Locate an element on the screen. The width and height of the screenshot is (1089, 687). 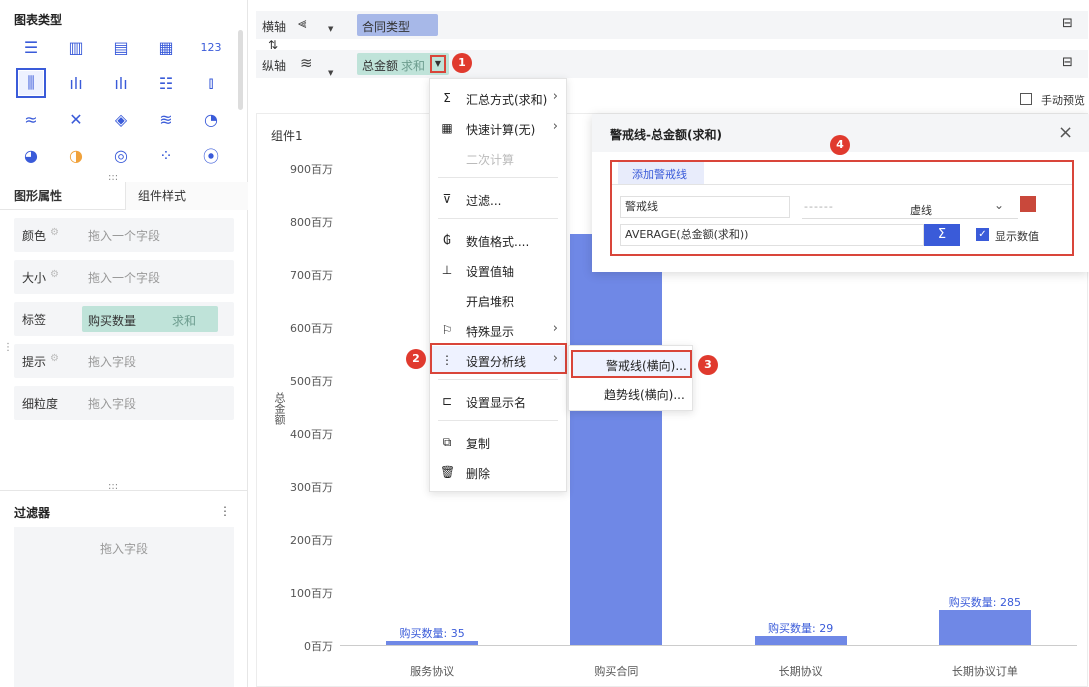
close-icon: × is located at coordinates (1065, 132).